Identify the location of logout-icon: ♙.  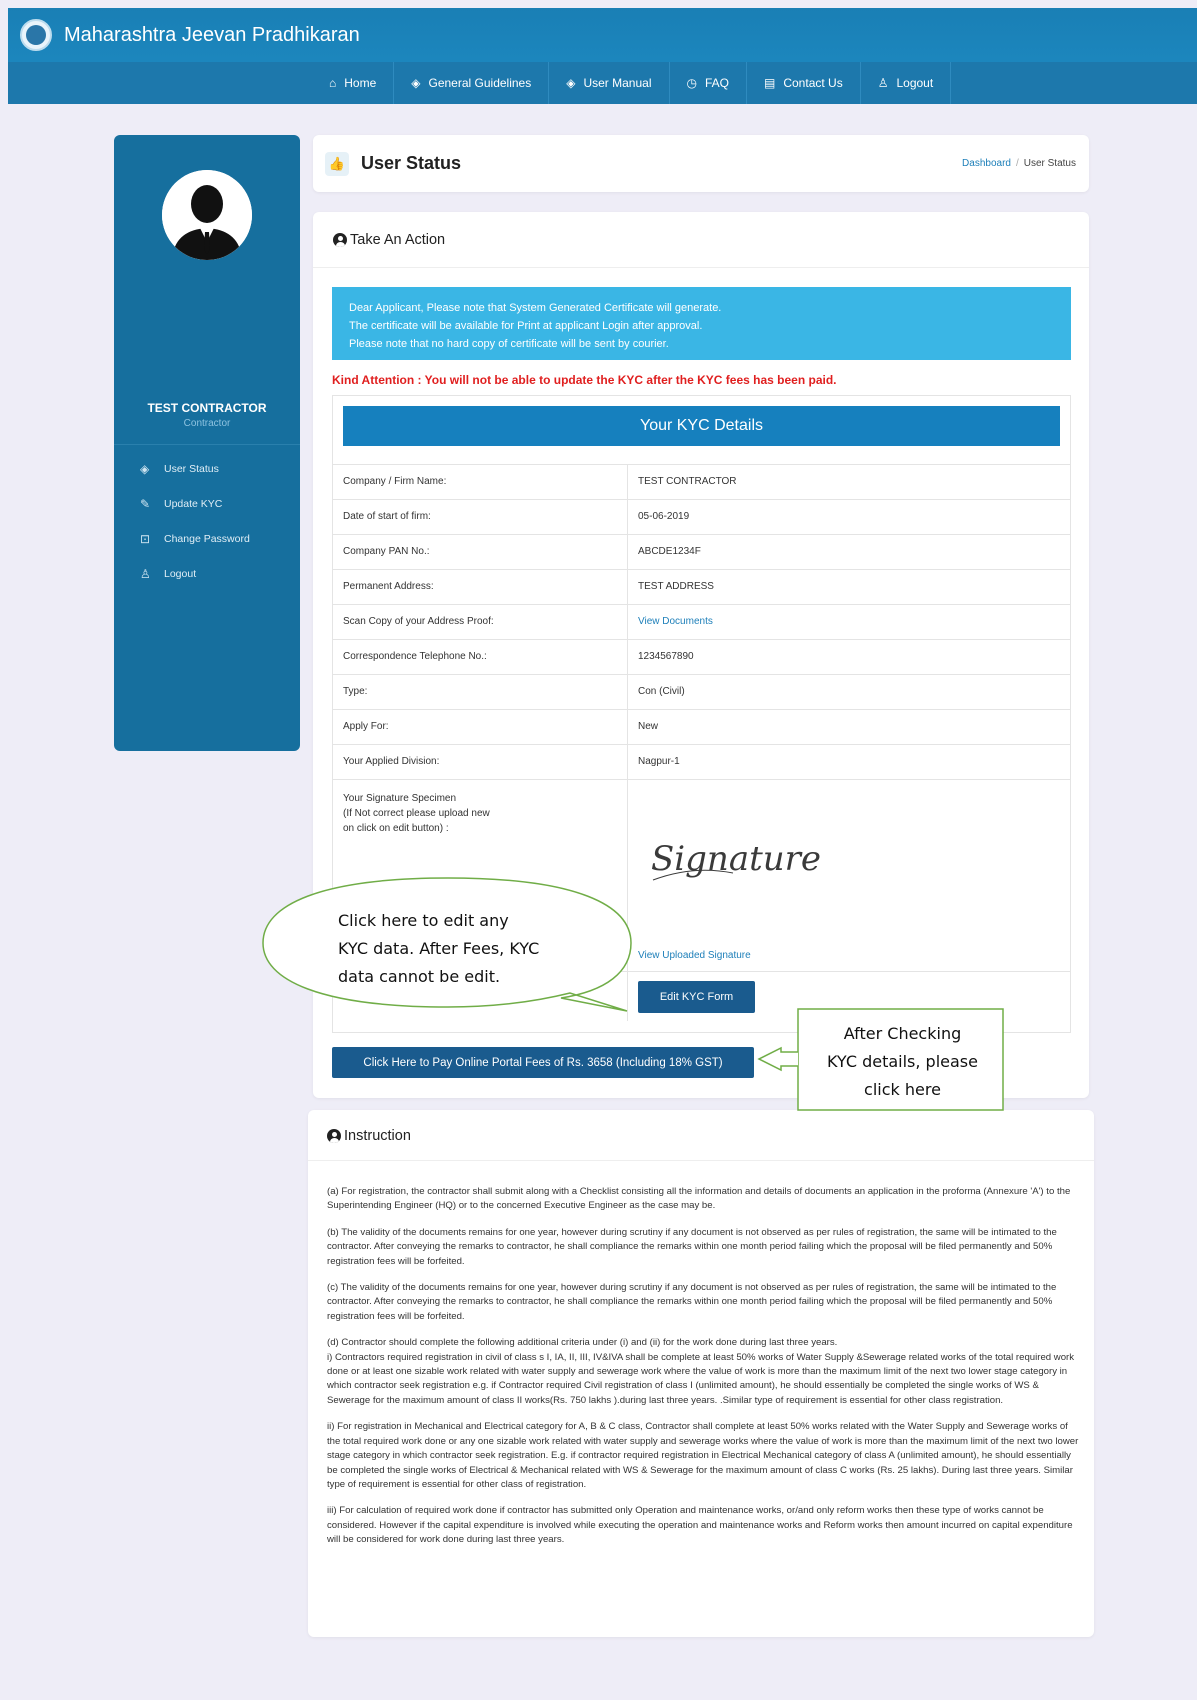
(145, 573).